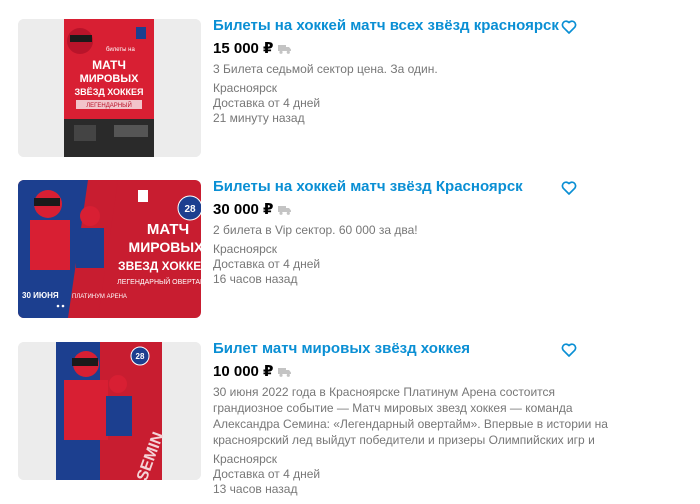 This screenshot has height=504, width=700. What do you see at coordinates (243, 209) in the screenshot?
I see `listing-price: 30 000 ₽` at bounding box center [243, 209].